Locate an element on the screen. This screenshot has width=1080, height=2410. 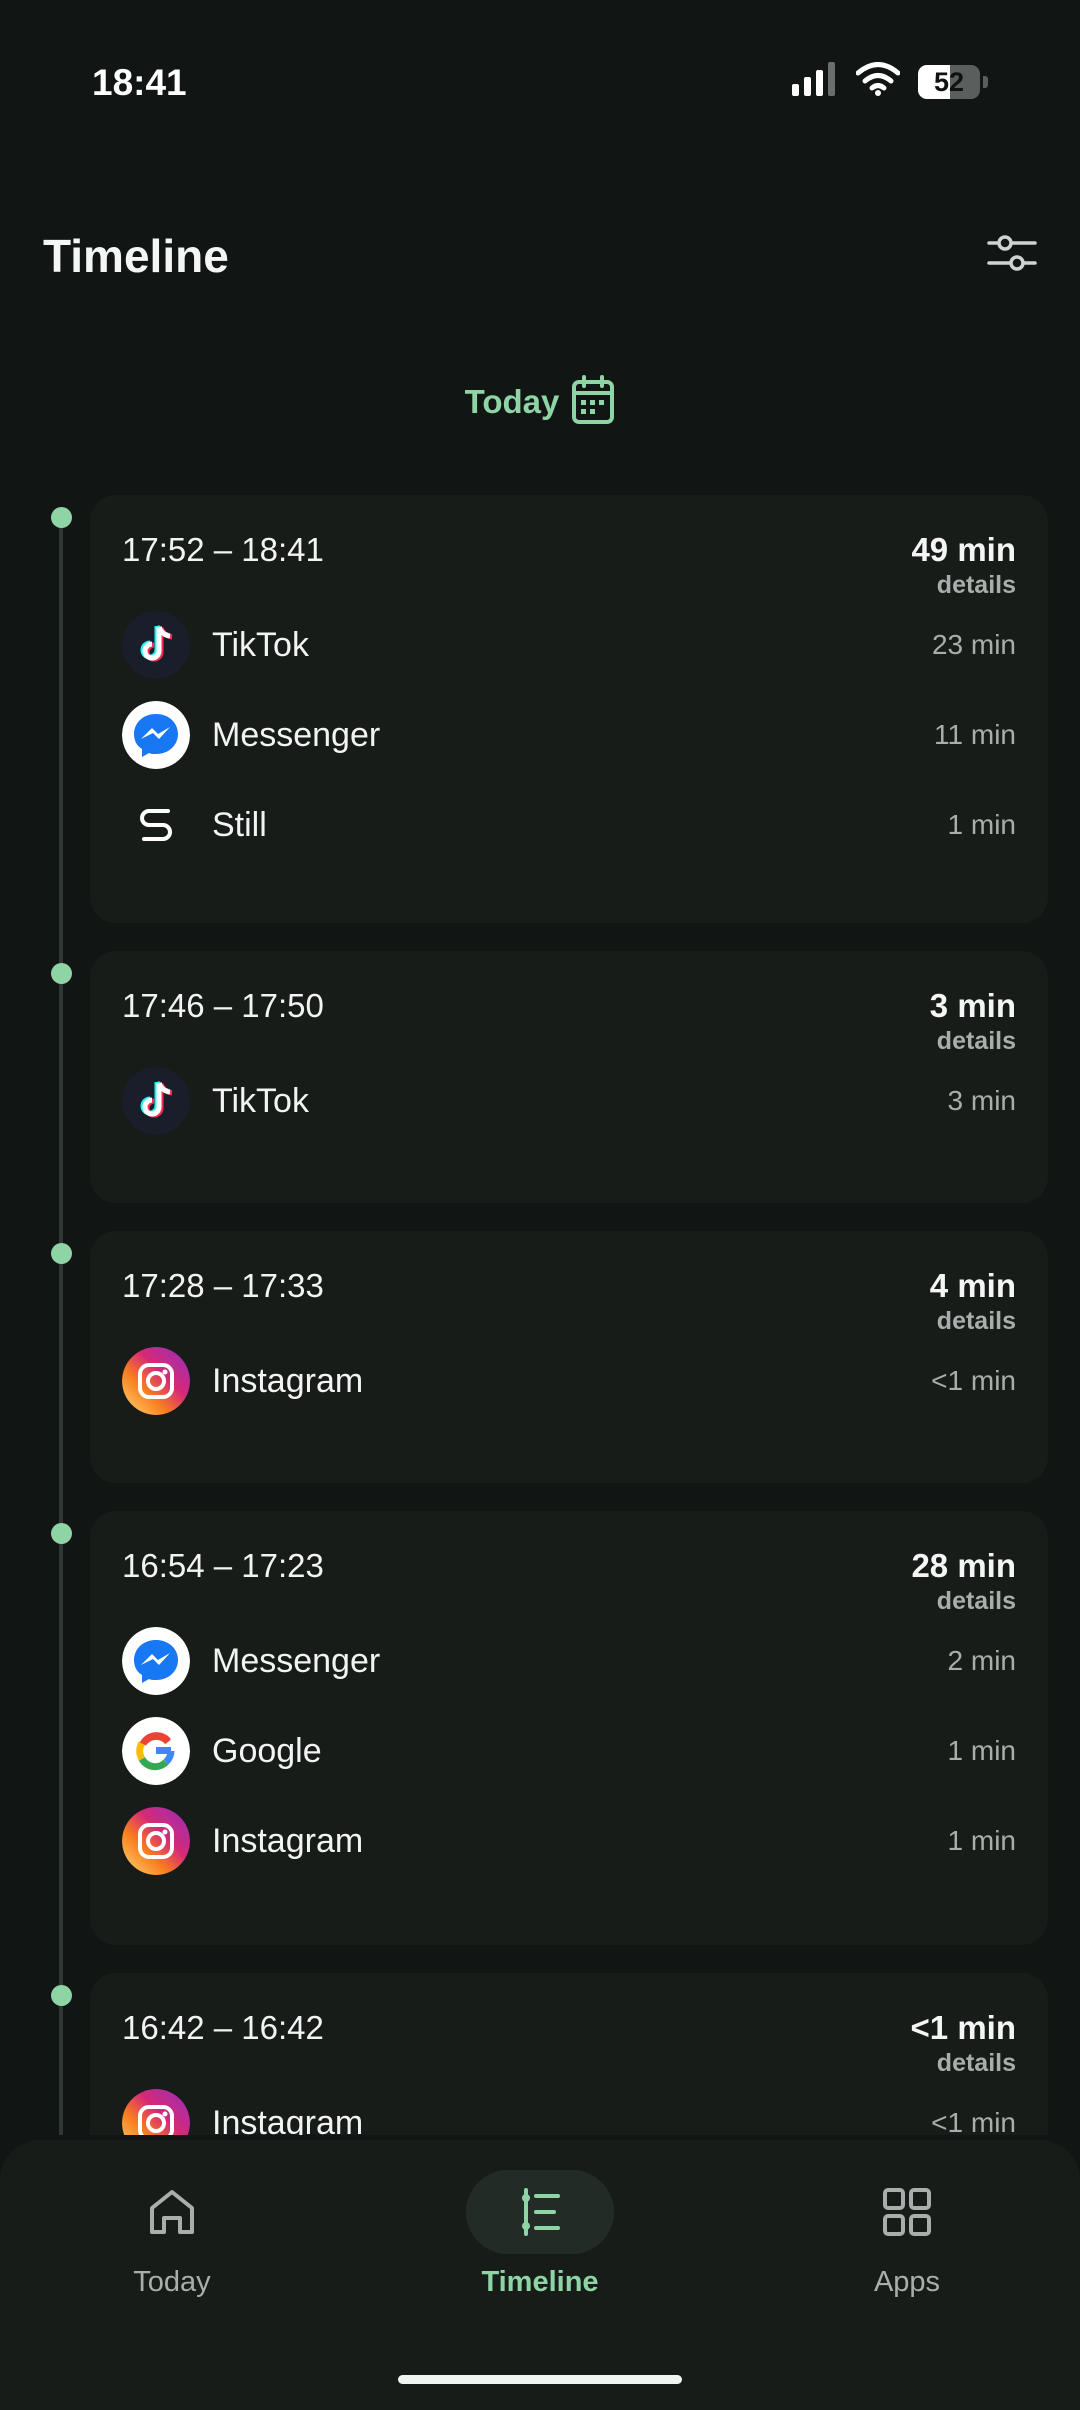
bottom-nav: Today Timeline Apps is located at coordinates (540, 2275).